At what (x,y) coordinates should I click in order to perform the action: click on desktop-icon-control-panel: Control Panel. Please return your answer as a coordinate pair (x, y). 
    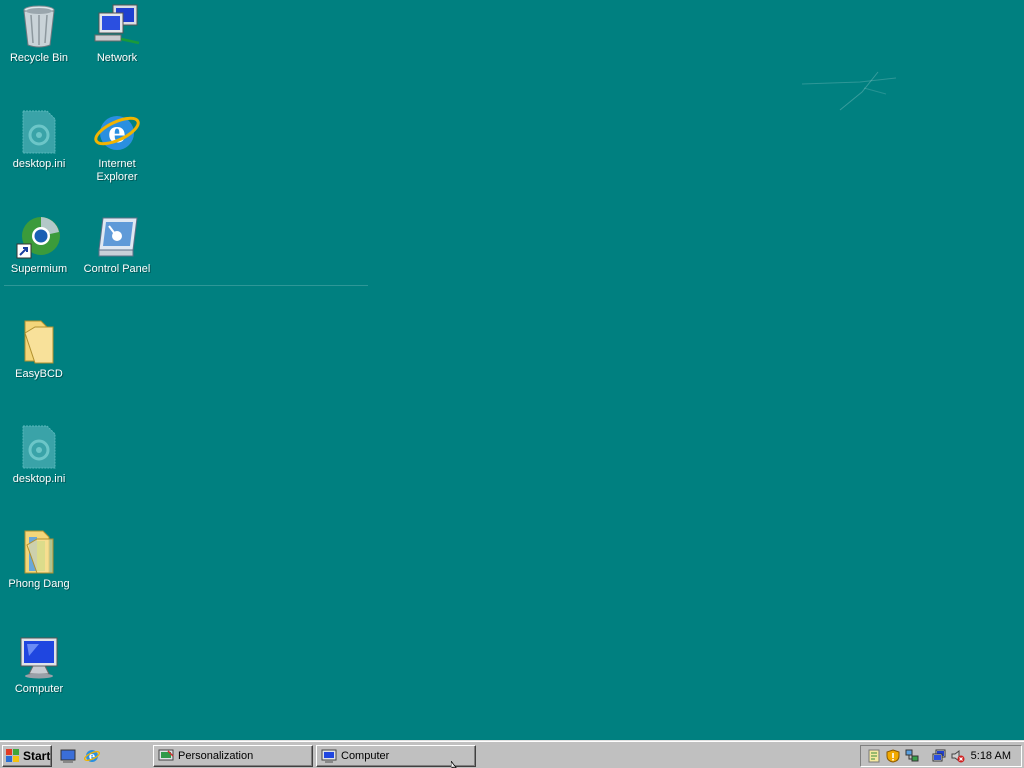
    Looking at the image, I should click on (117, 244).